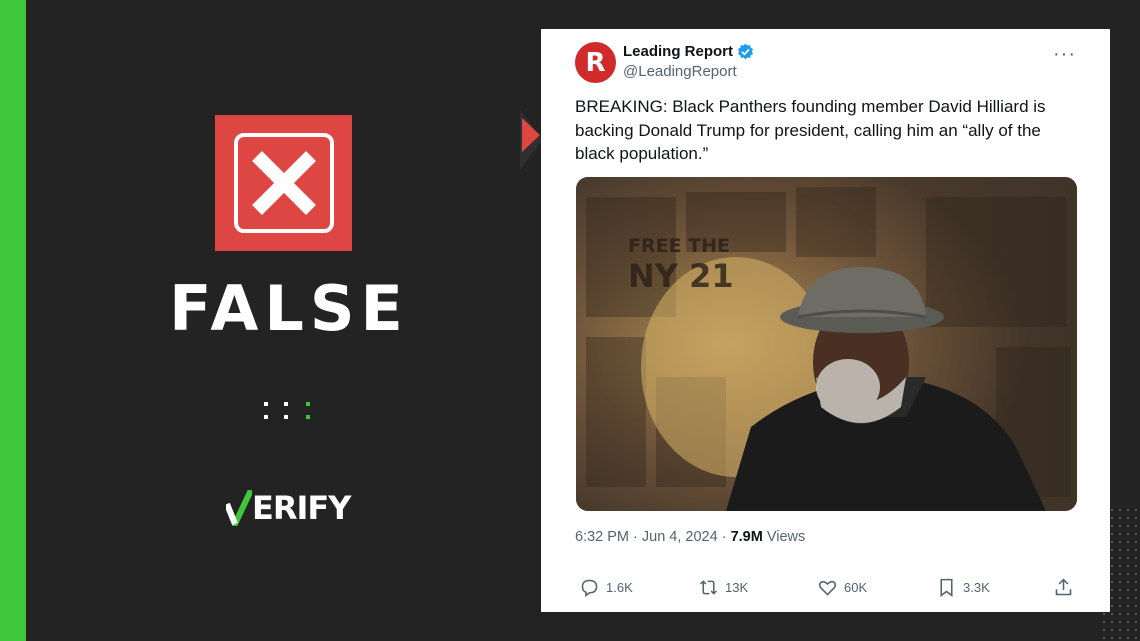  Describe the element at coordinates (746, 537) in the screenshot. I see `views-count: 7.9M` at that location.